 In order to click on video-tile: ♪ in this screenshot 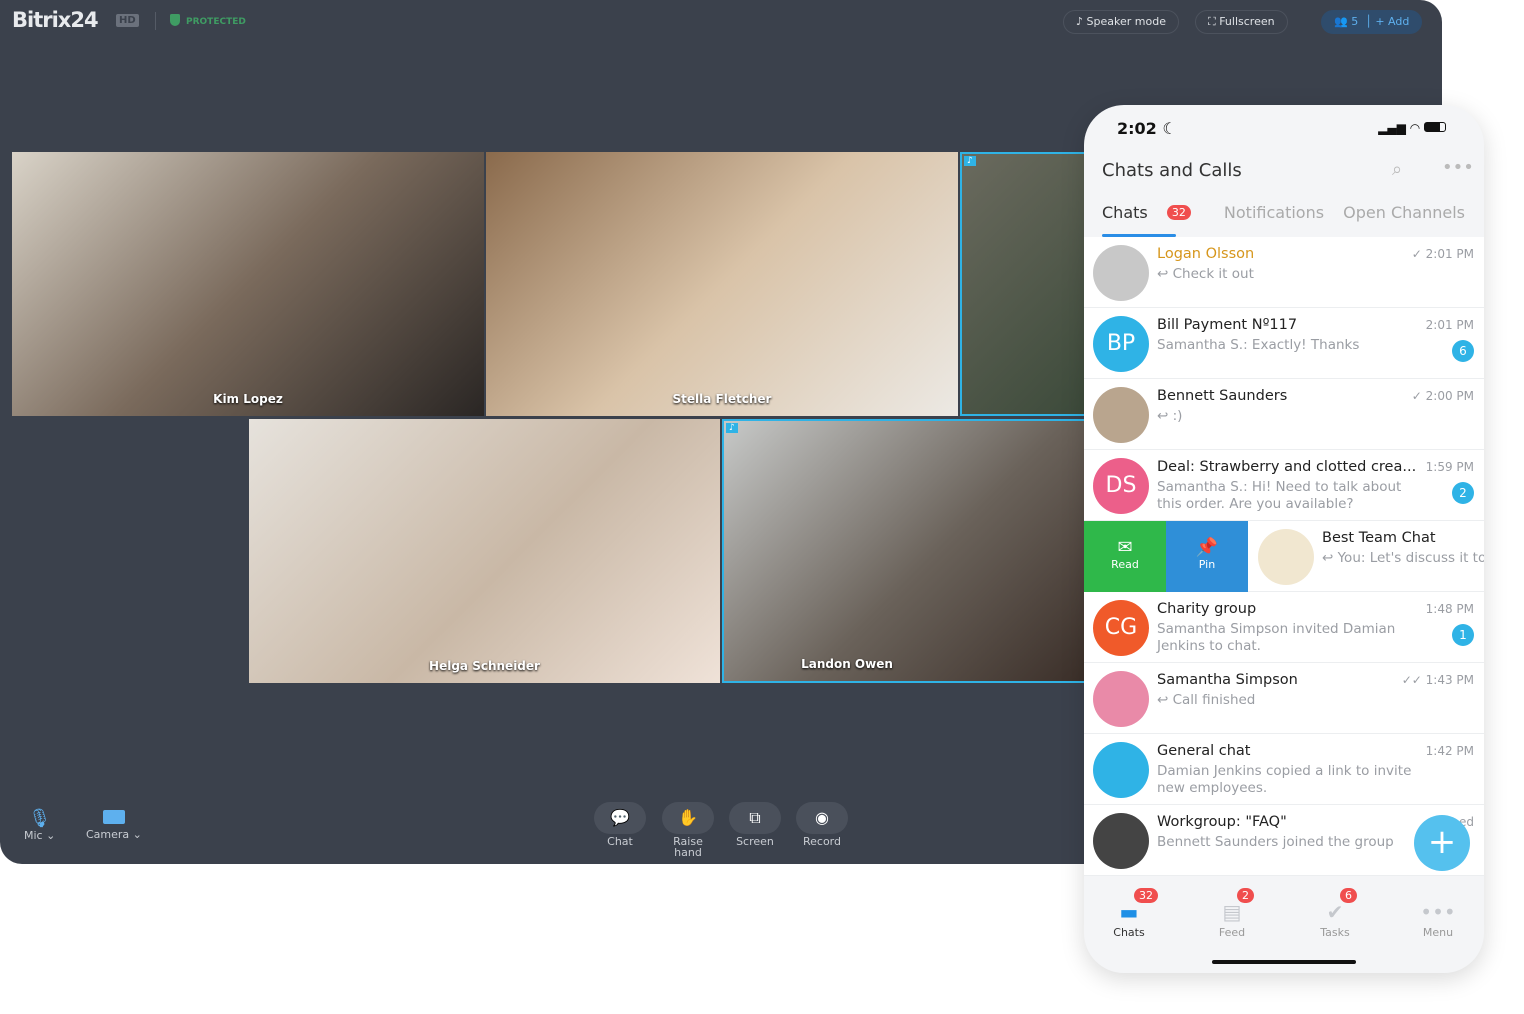, I will do `click(1025, 284)`.